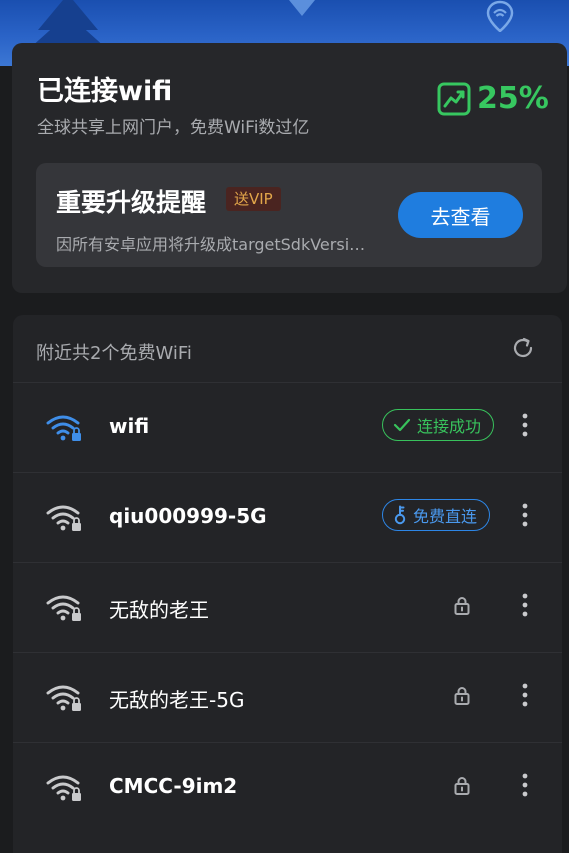 This screenshot has width=569, height=853. I want to click on percent-value: 25%, so click(513, 98).